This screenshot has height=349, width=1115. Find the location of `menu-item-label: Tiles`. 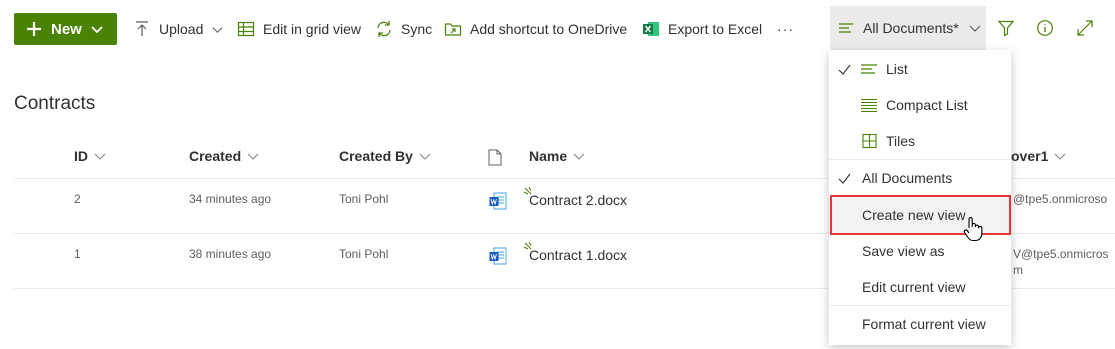

menu-item-label: Tiles is located at coordinates (901, 141).